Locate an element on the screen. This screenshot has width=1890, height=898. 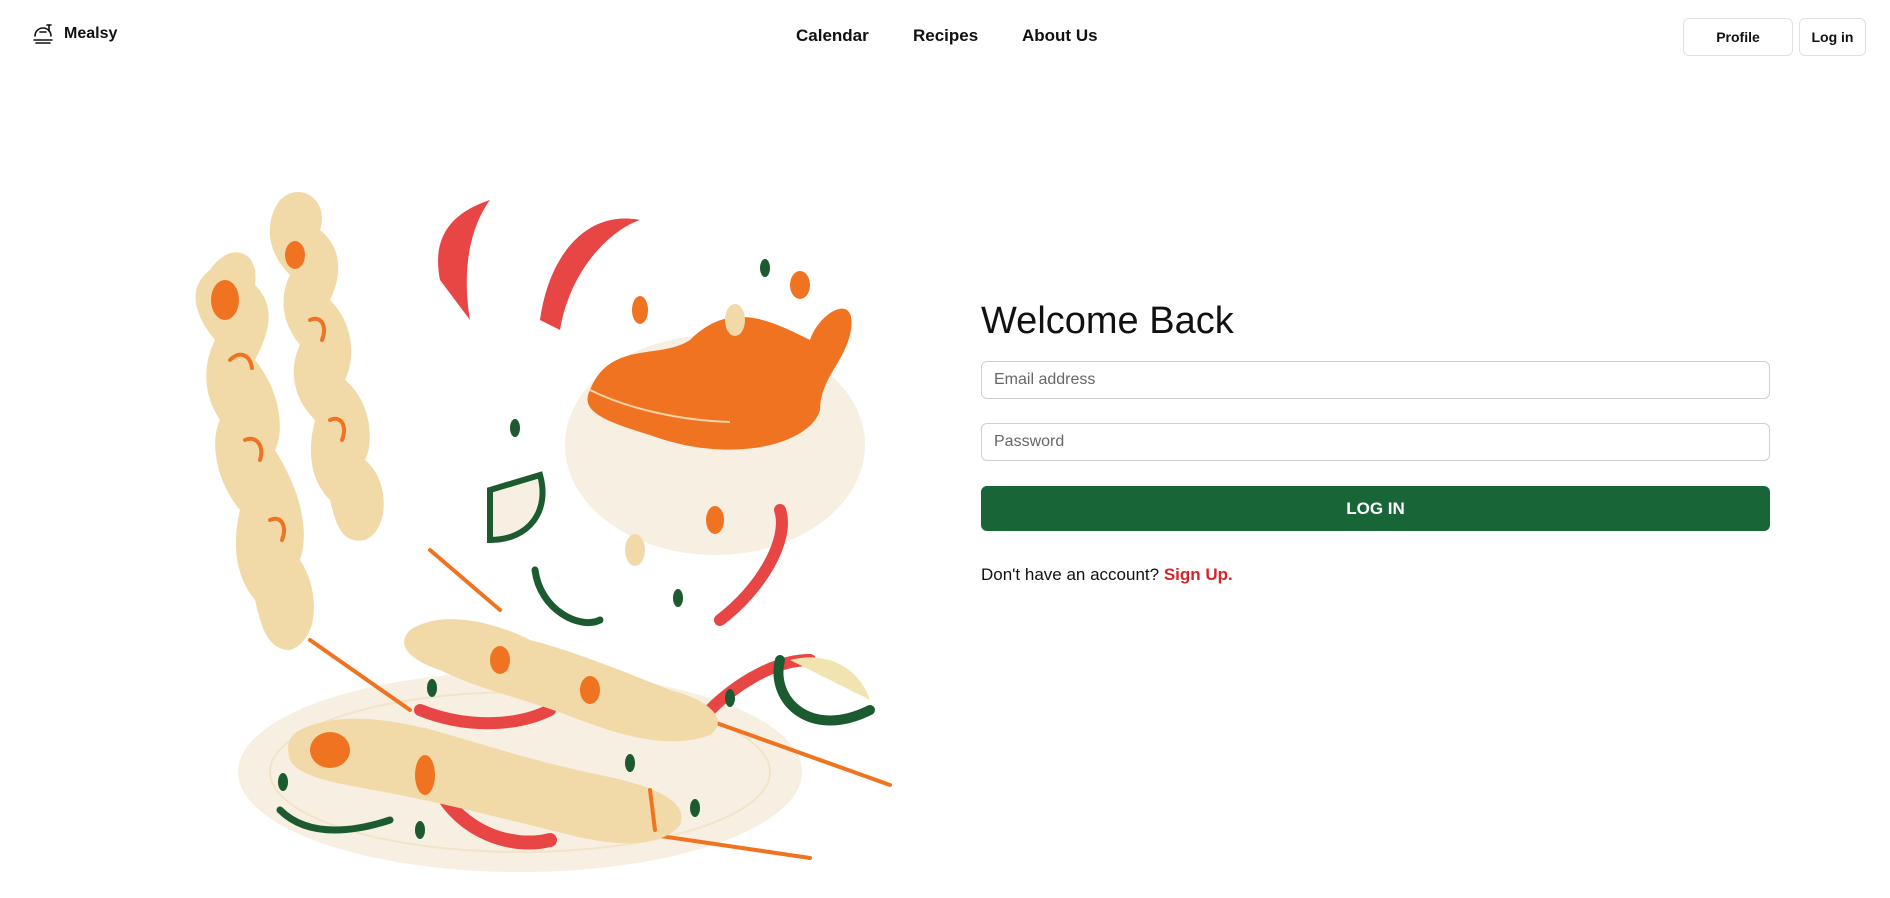
header-login-button: Log in is located at coordinates (1832, 37).